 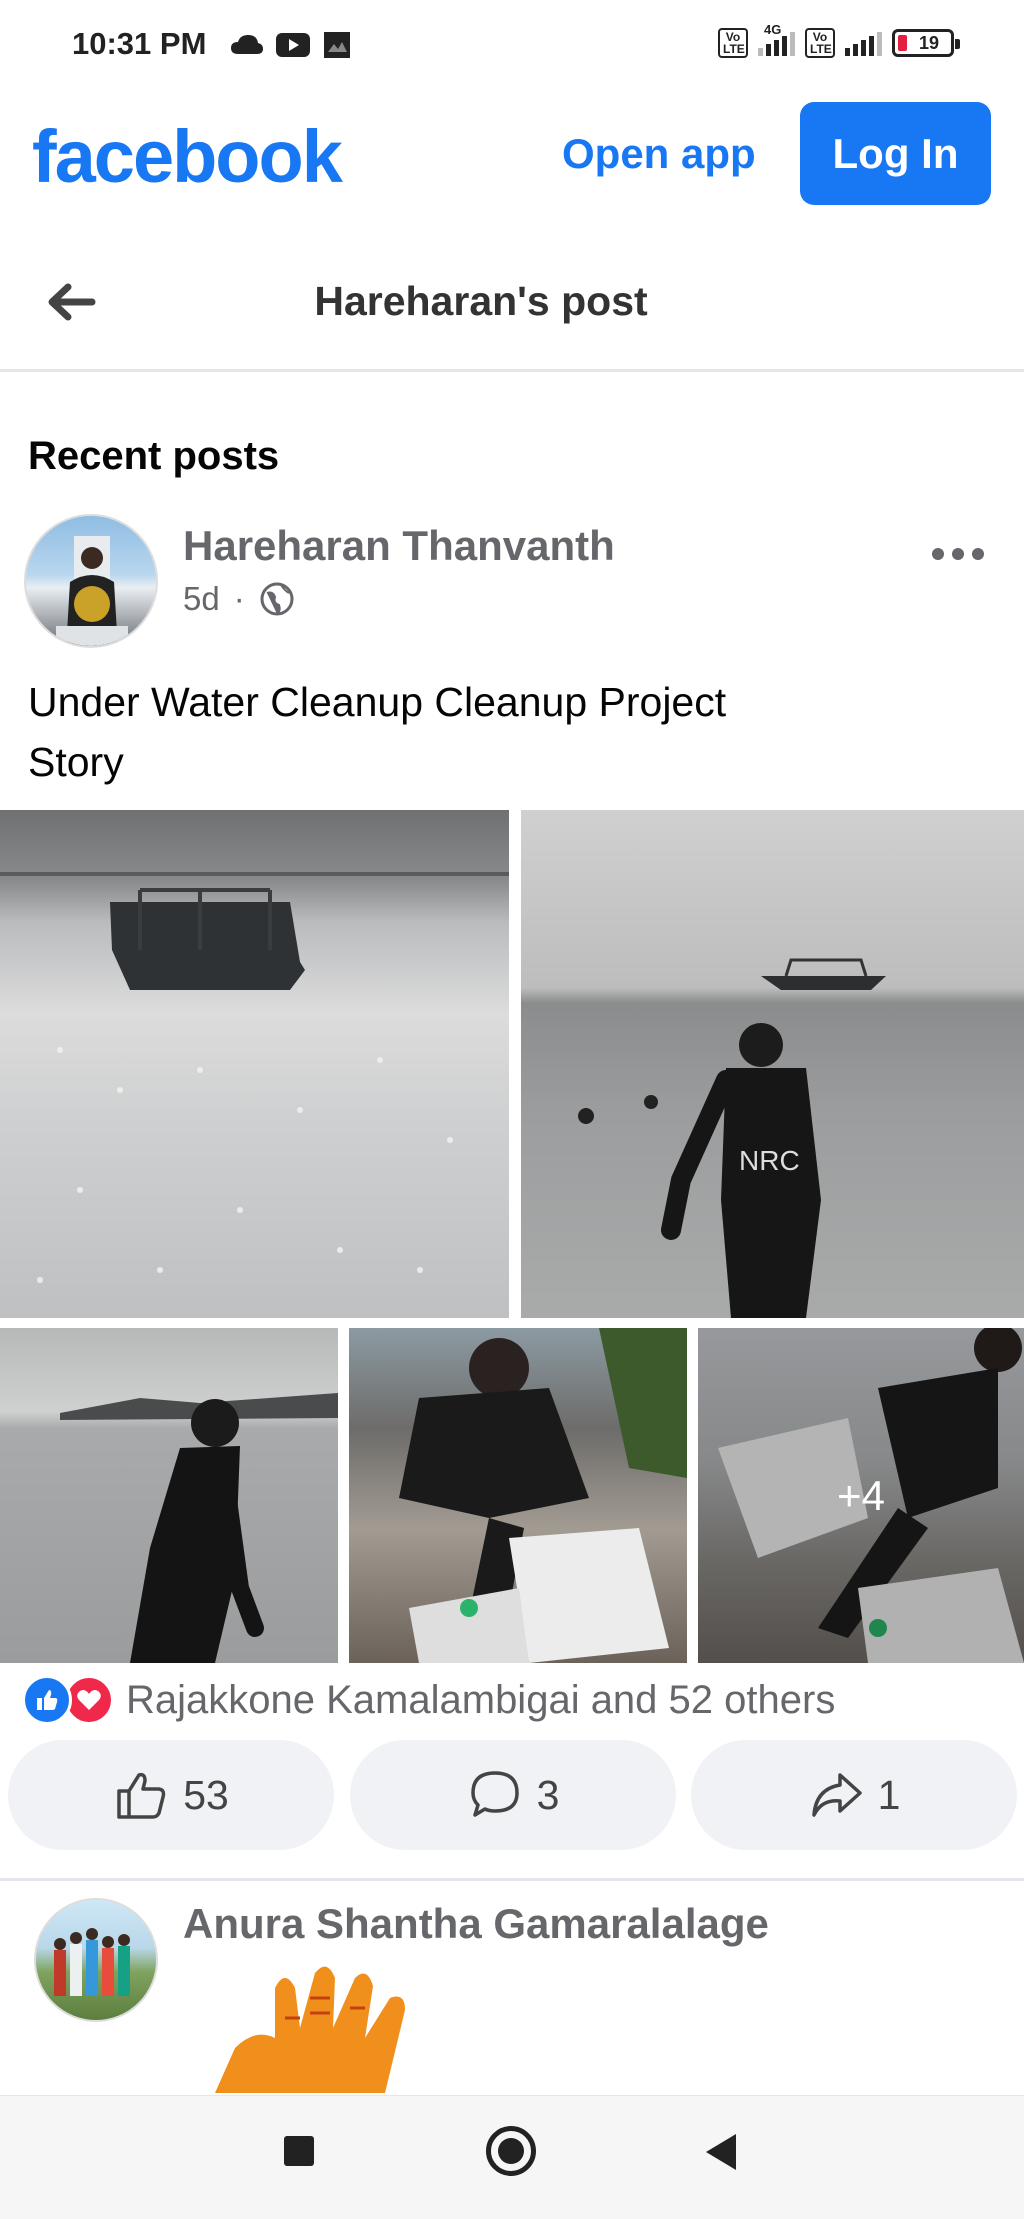 I want to click on boat-on-water-image, so click(x=254, y=1077).